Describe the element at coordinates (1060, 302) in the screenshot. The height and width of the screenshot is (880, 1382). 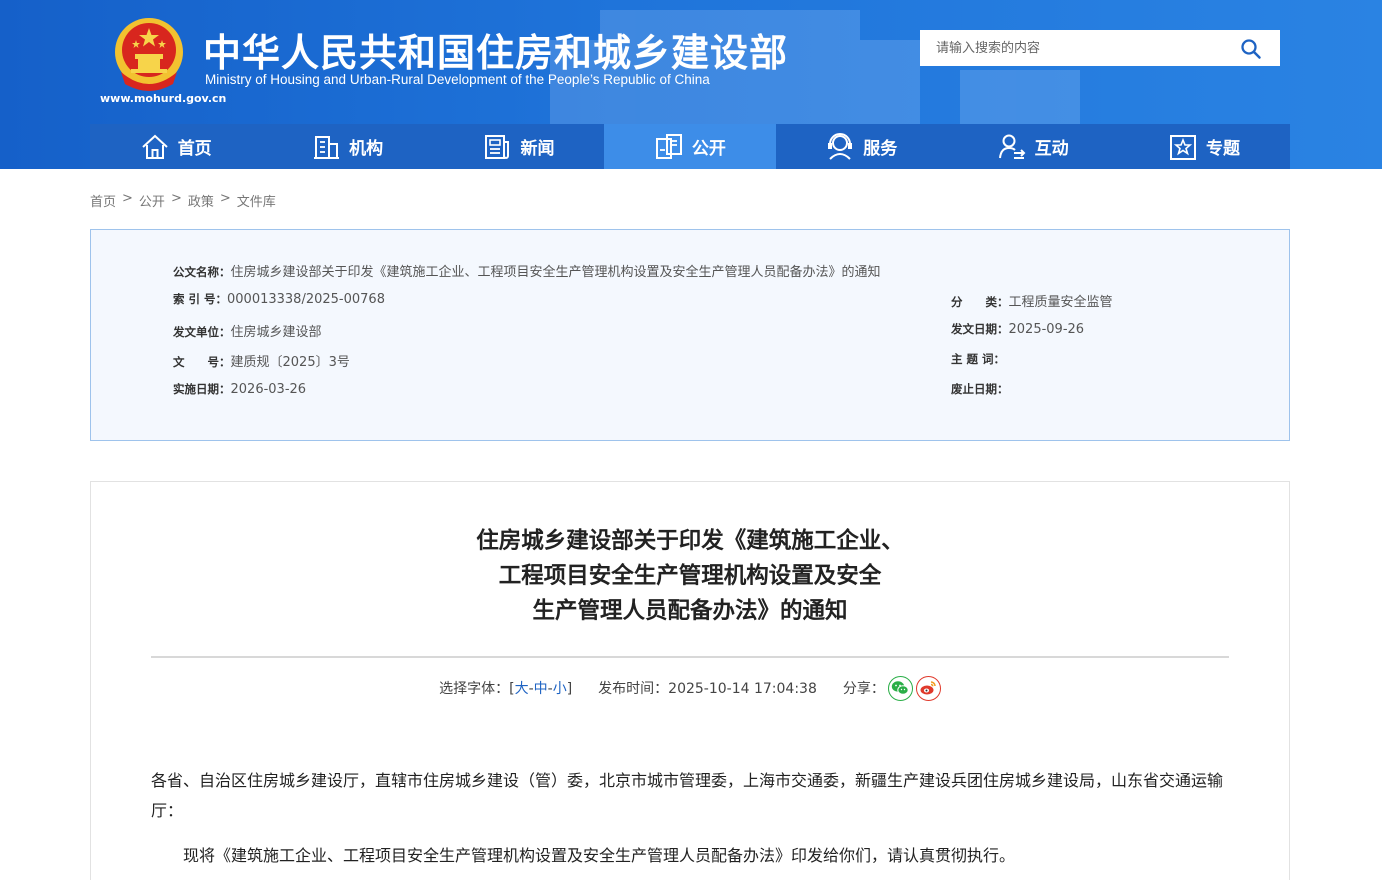
I see `meta-value: 工程质量安全监管` at that location.